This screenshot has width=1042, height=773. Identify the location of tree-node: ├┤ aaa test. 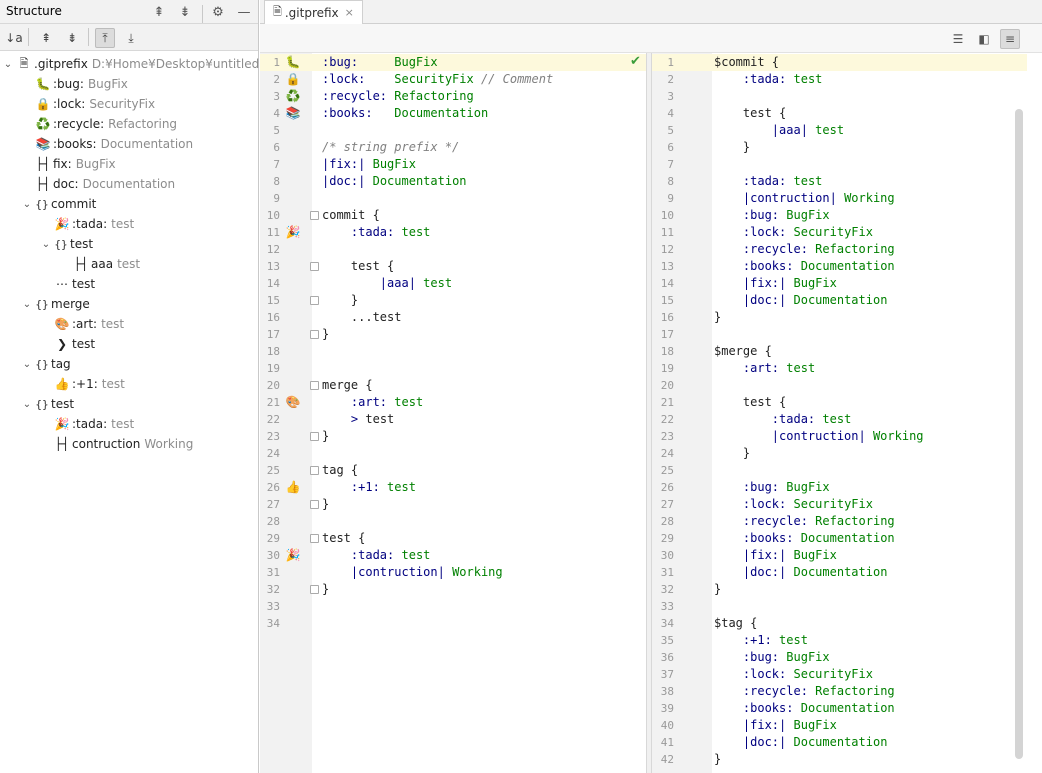
(99, 264).